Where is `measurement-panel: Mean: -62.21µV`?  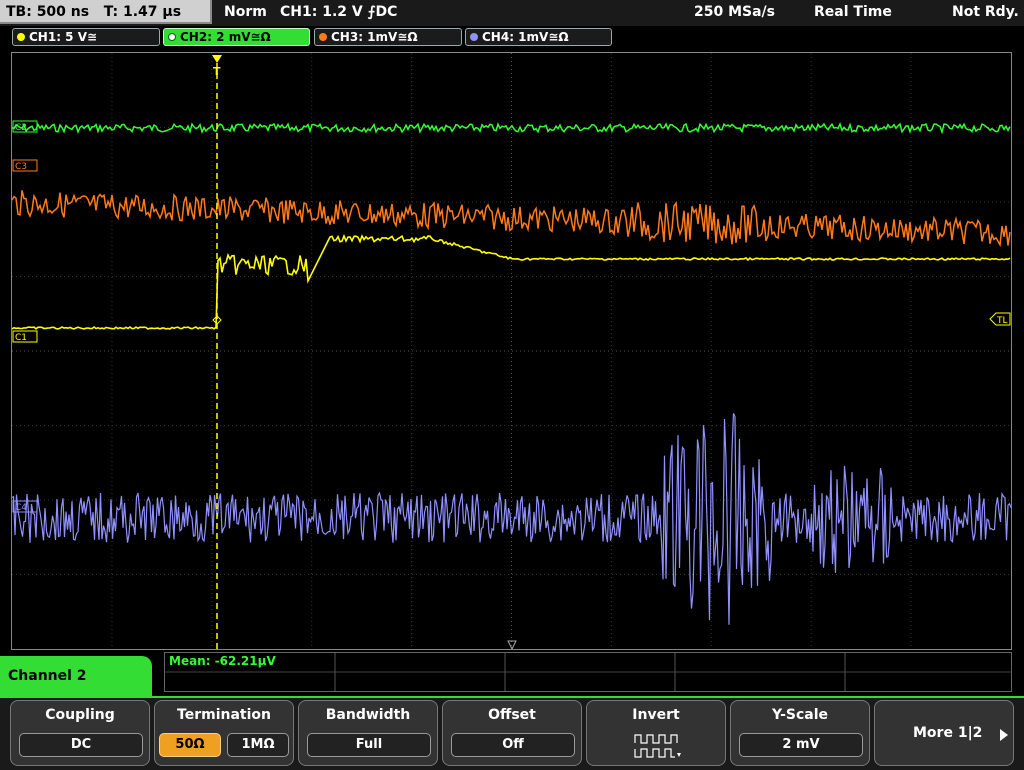
measurement-panel: Mean: -62.21µV is located at coordinates (588, 672).